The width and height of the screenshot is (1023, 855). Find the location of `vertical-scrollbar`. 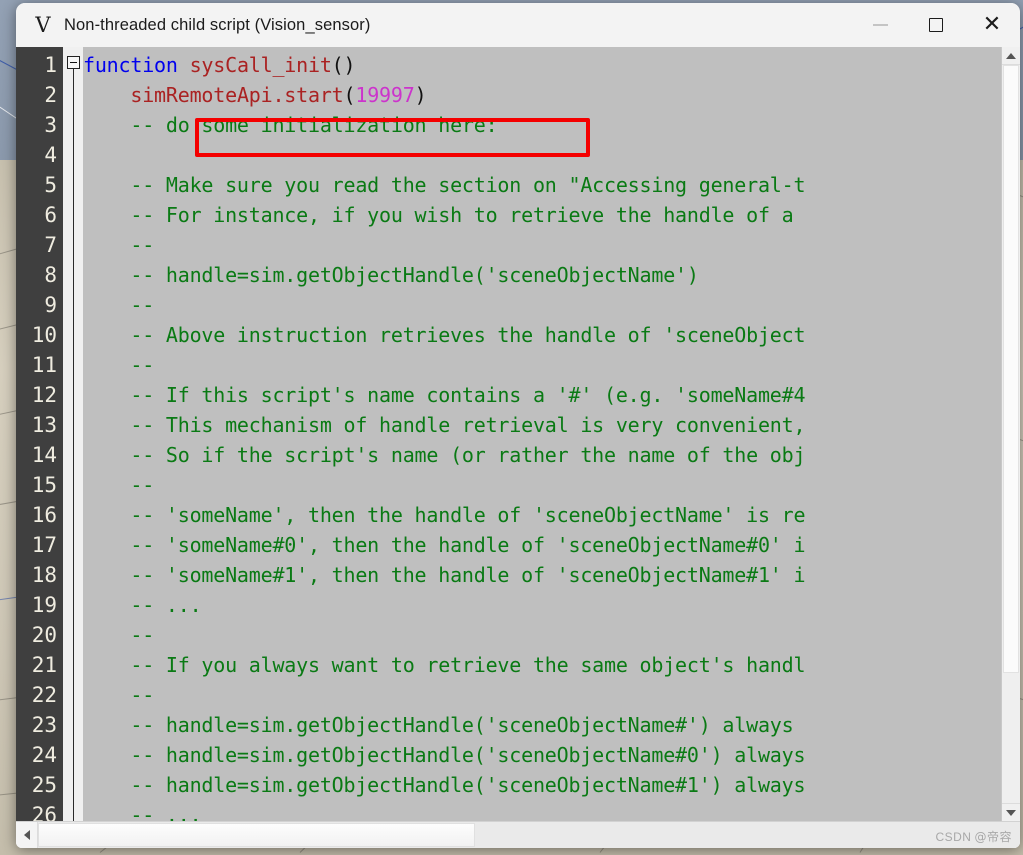

vertical-scrollbar is located at coordinates (1010, 434).